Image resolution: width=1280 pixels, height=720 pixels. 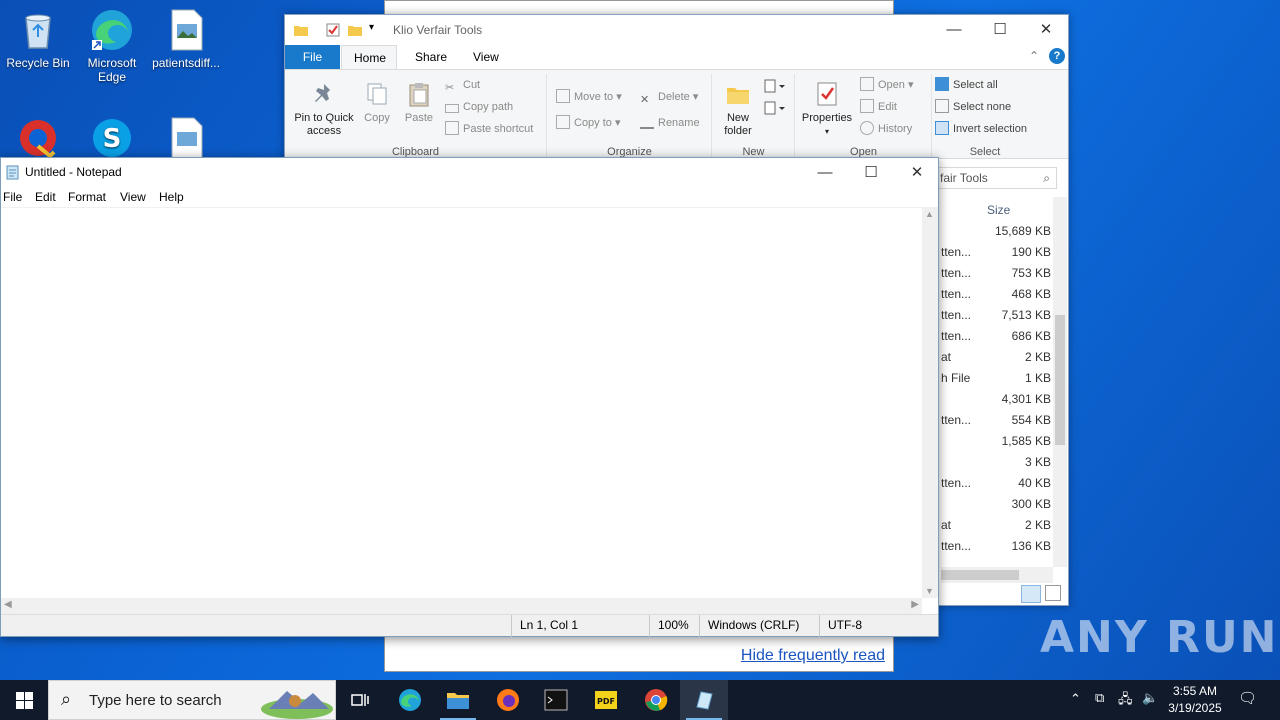 What do you see at coordinates (469, 172) in the screenshot?
I see `notepad-titlebar: Untitled - Notepad — ☐ ✕` at bounding box center [469, 172].